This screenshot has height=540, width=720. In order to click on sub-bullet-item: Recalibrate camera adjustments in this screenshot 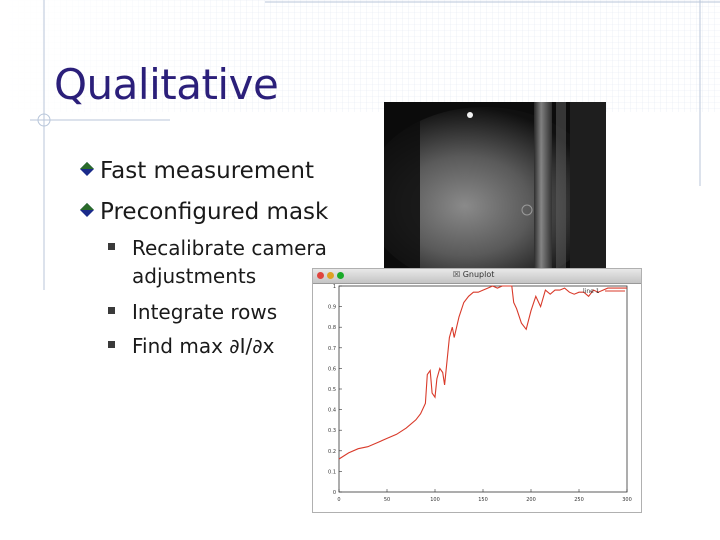, I will do `click(218, 264)`.